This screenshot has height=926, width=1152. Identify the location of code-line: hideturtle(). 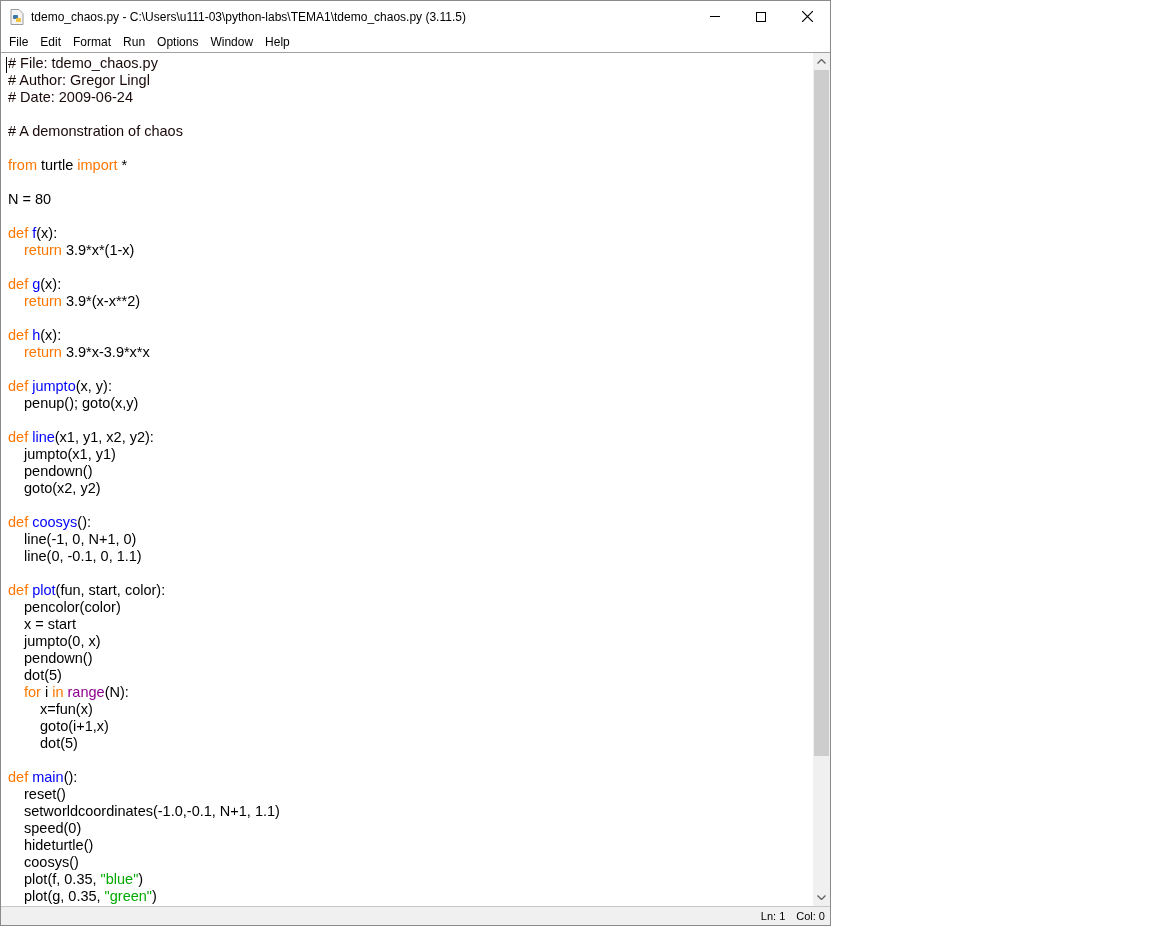
(59, 845).